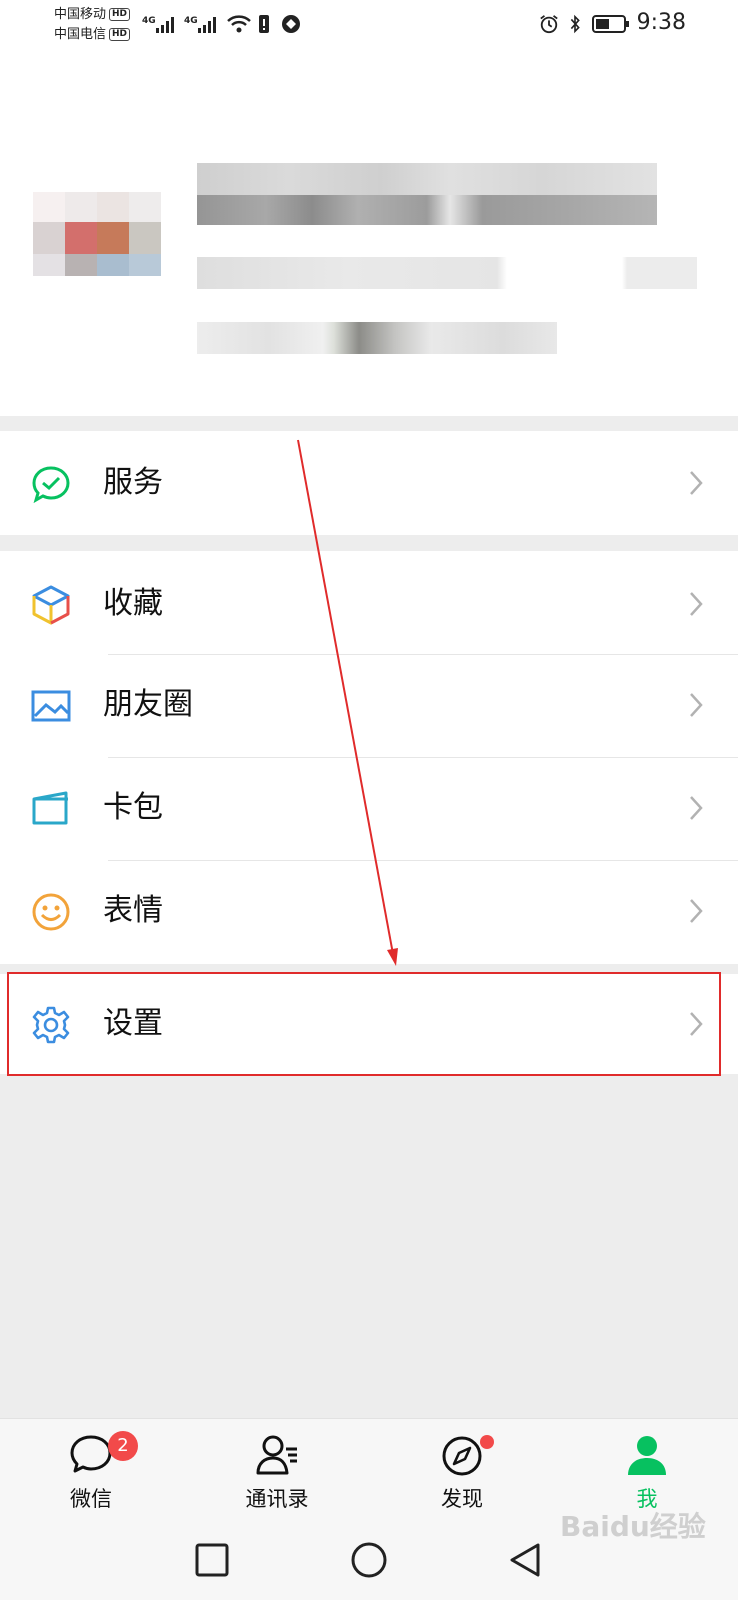 Image resolution: width=738 pixels, height=1600 pixels. I want to click on annotation-highlight-box, so click(364, 1024).